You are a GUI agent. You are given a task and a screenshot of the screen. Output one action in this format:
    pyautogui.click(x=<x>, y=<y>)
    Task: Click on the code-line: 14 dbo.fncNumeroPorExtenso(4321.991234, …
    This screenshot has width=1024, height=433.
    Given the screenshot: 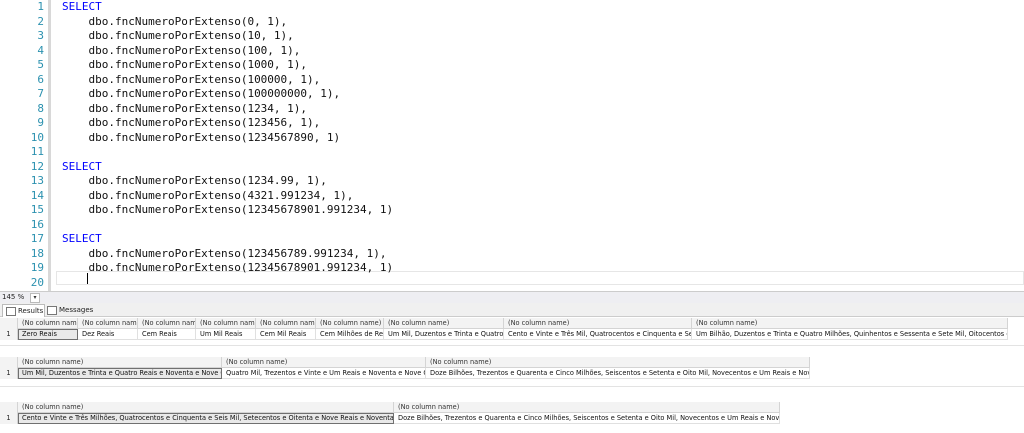 What is the action you would take?
    pyautogui.click(x=512, y=196)
    